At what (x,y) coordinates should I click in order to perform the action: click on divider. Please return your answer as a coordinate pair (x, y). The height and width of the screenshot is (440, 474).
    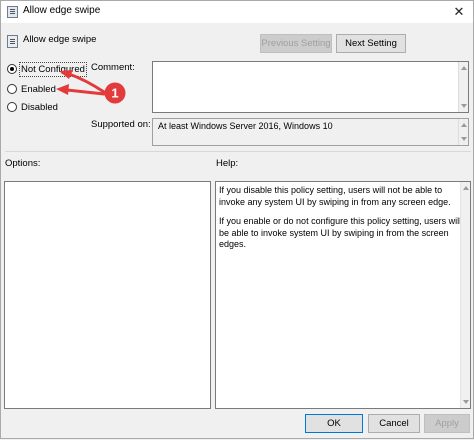
    Looking at the image, I should click on (238, 151).